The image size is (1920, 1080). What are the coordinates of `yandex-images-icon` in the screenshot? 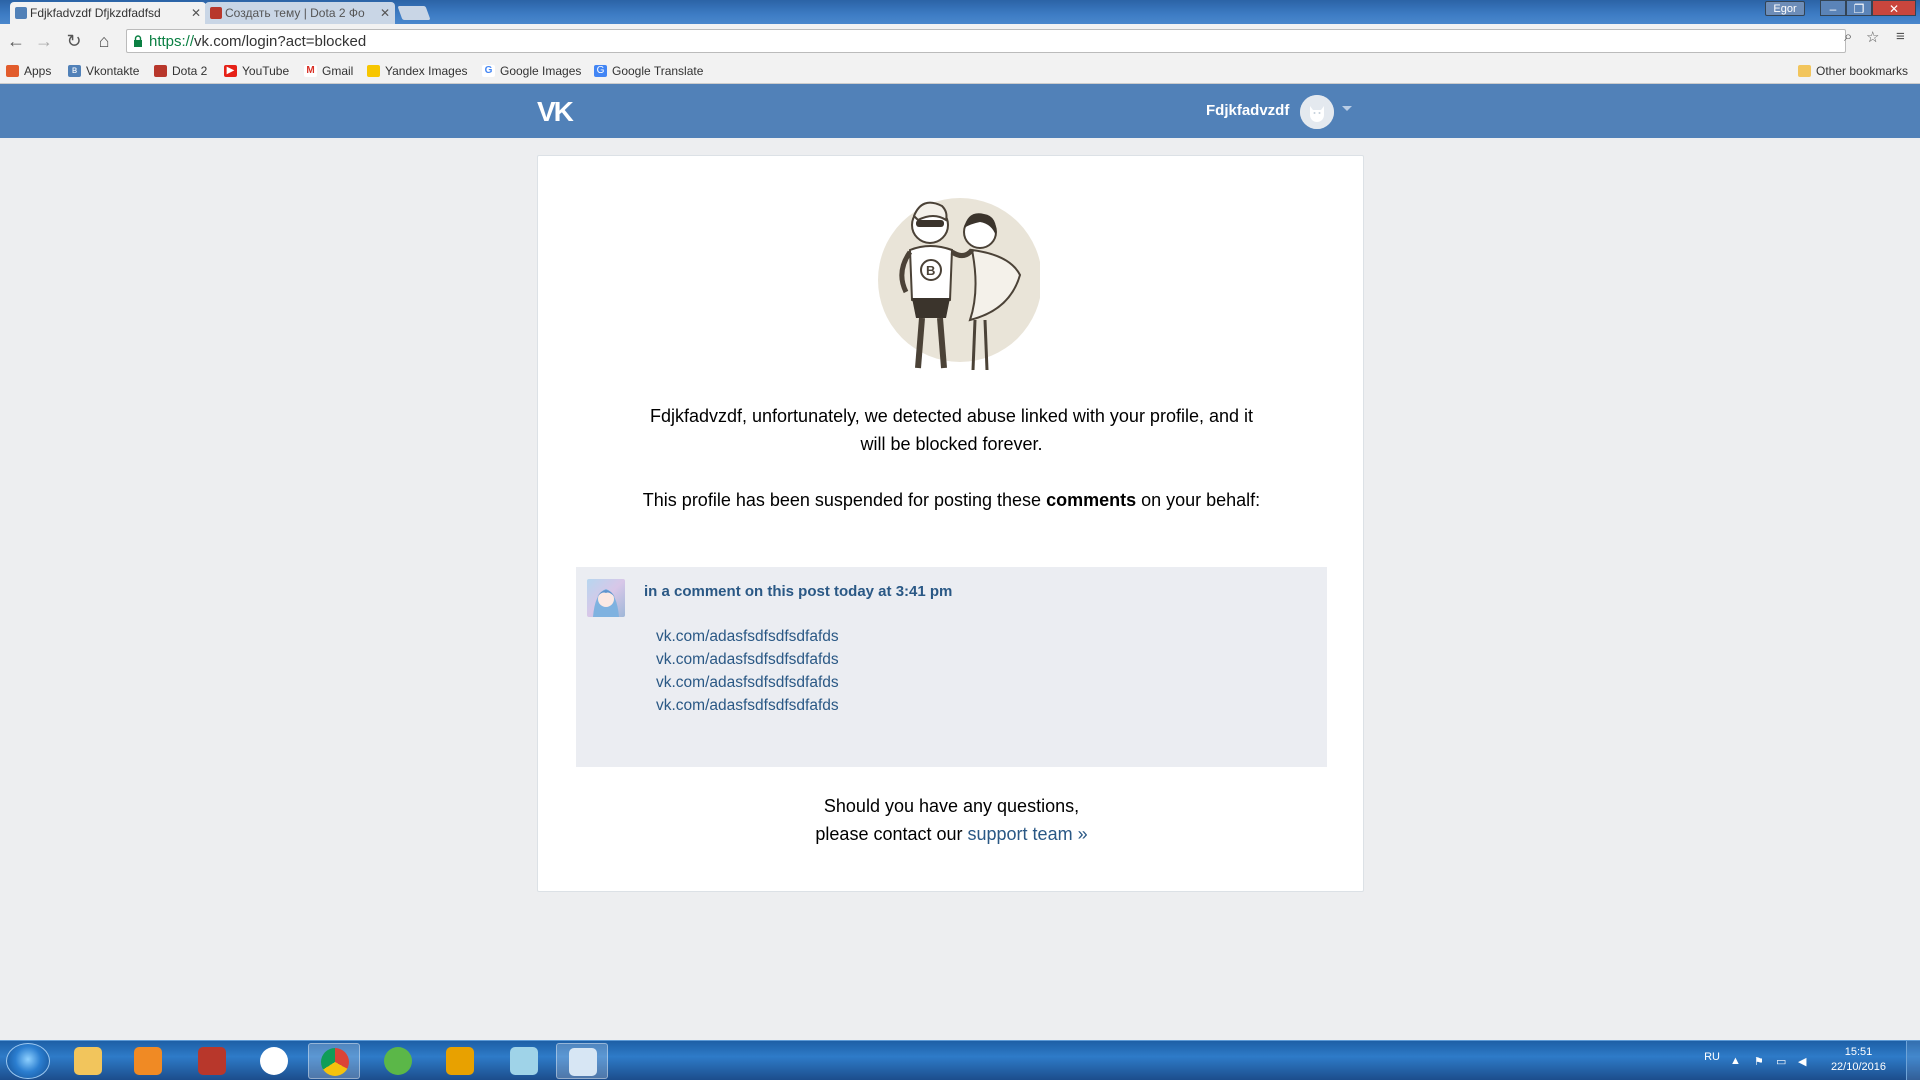 It's located at (373, 71).